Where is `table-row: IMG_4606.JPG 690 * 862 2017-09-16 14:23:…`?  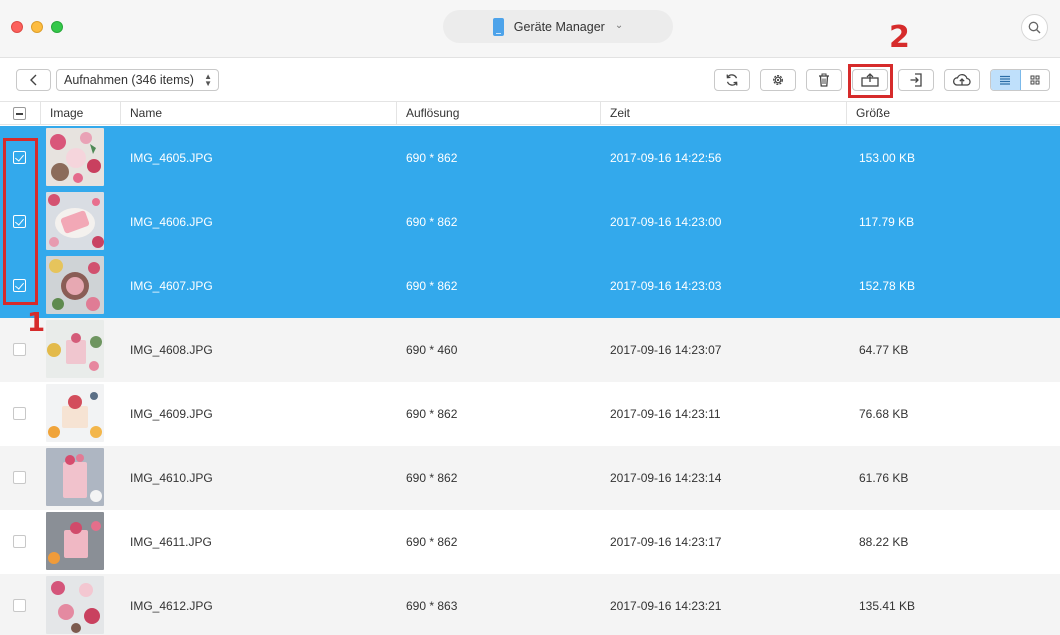
table-row: IMG_4606.JPG 690 * 862 2017-09-16 14:23:… is located at coordinates (530, 222).